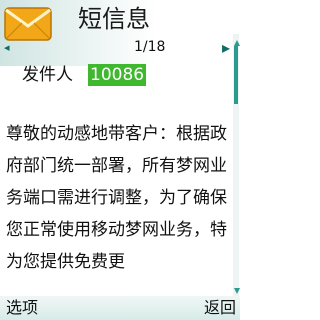  What do you see at coordinates (47, 75) in the screenshot?
I see `sender-label: 发件人` at bounding box center [47, 75].